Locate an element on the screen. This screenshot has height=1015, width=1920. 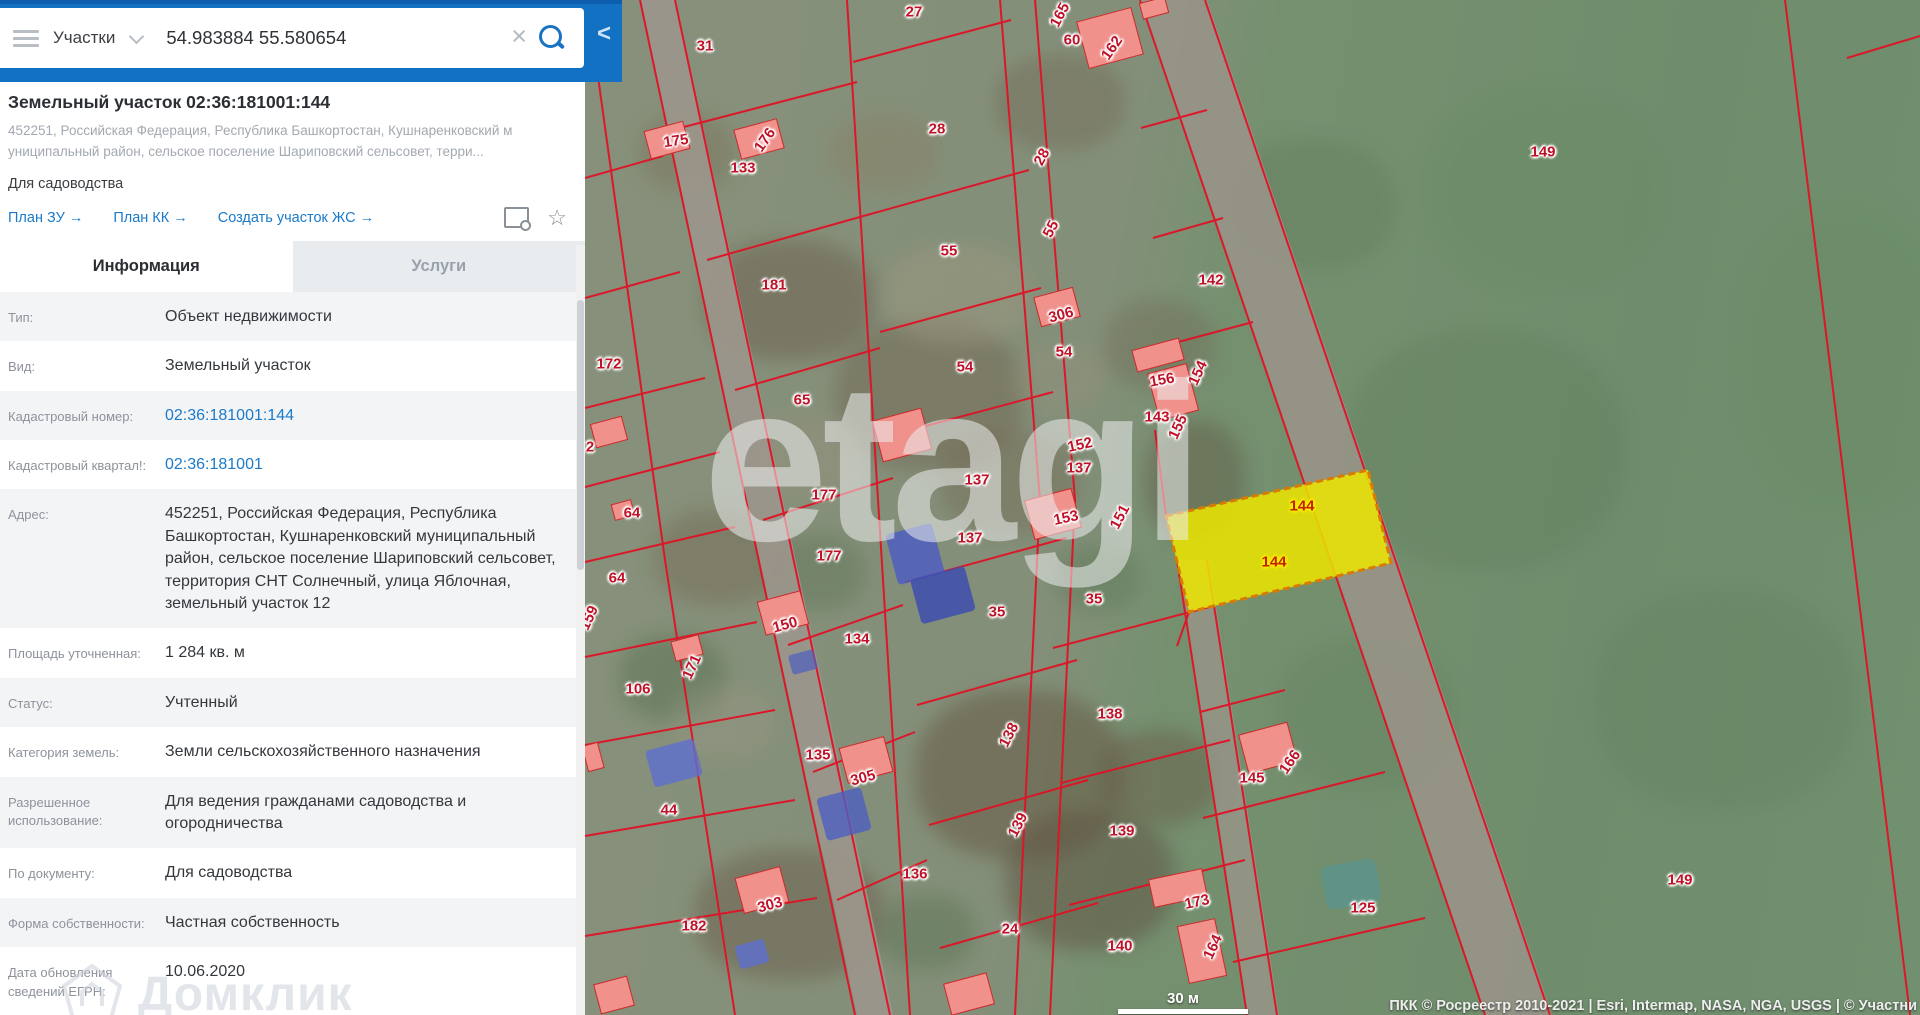
parcel-label-154: 154 is located at coordinates (1198, 373).